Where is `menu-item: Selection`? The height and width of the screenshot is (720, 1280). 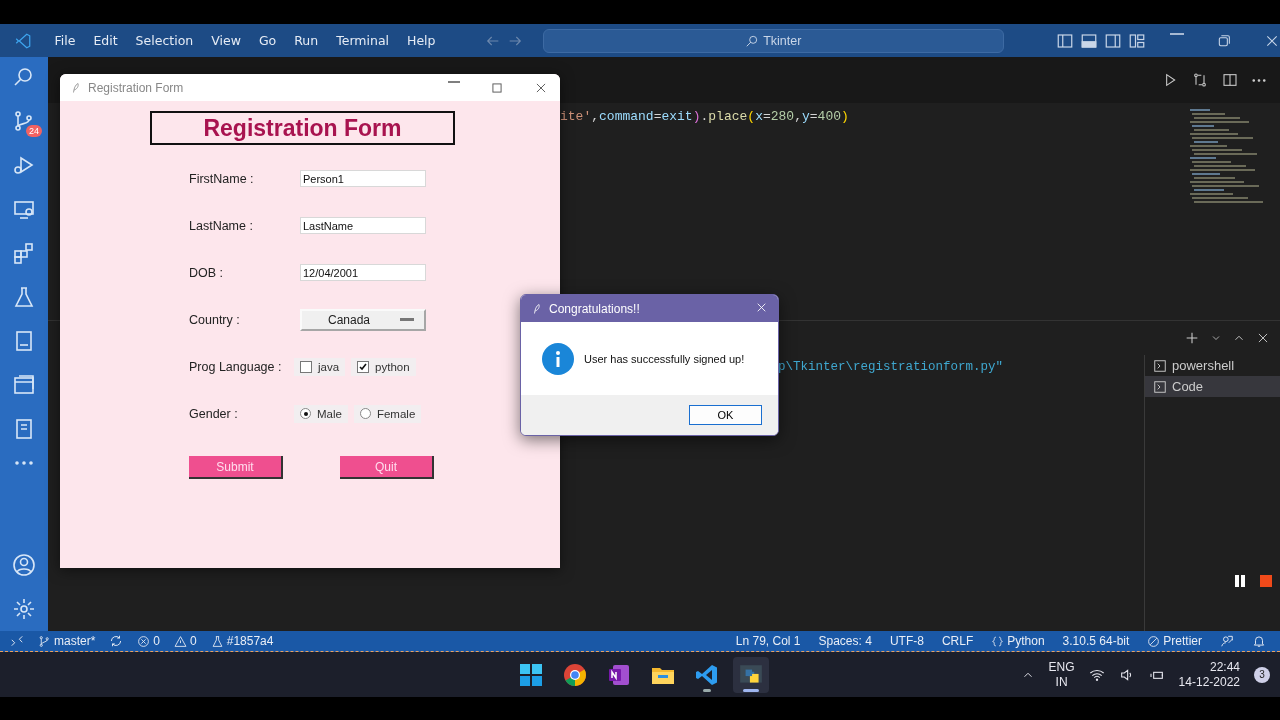
menu-item: Selection is located at coordinates (164, 40).